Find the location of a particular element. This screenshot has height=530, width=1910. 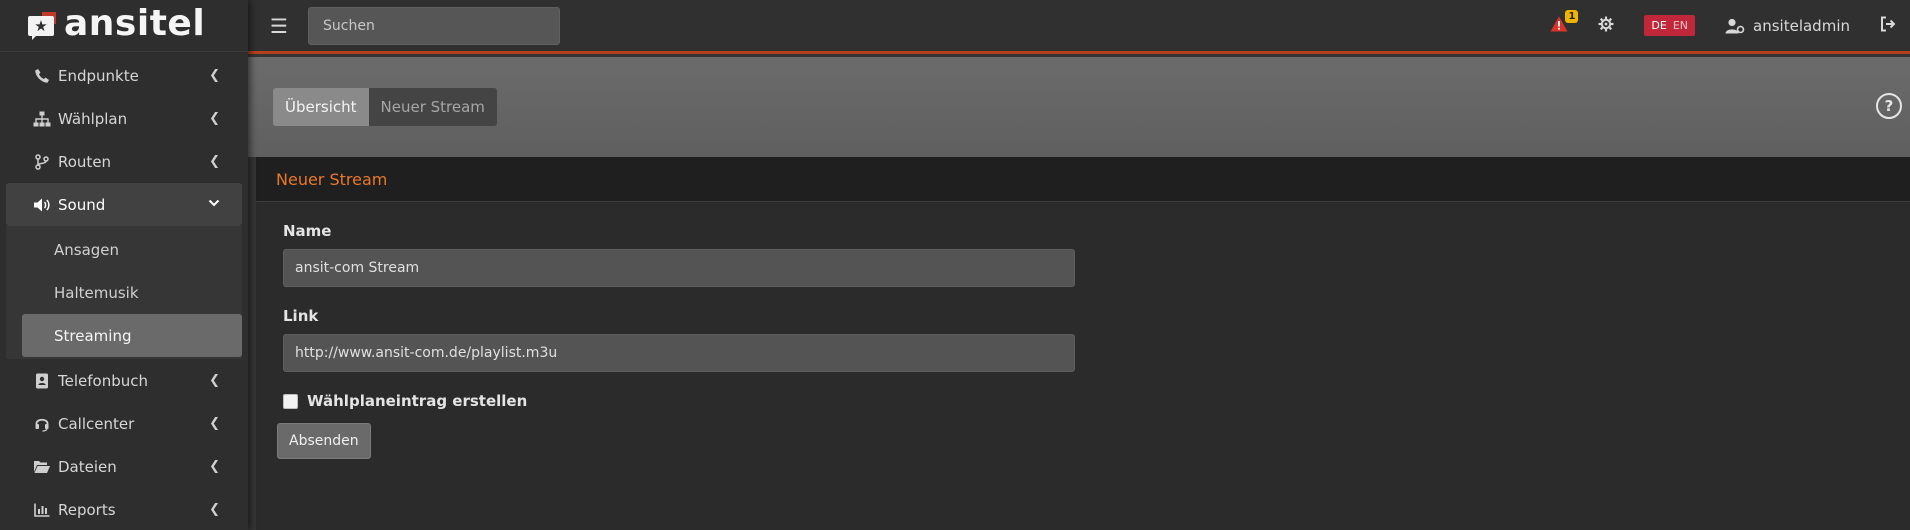

user-cog-icon is located at coordinates (1735, 26).